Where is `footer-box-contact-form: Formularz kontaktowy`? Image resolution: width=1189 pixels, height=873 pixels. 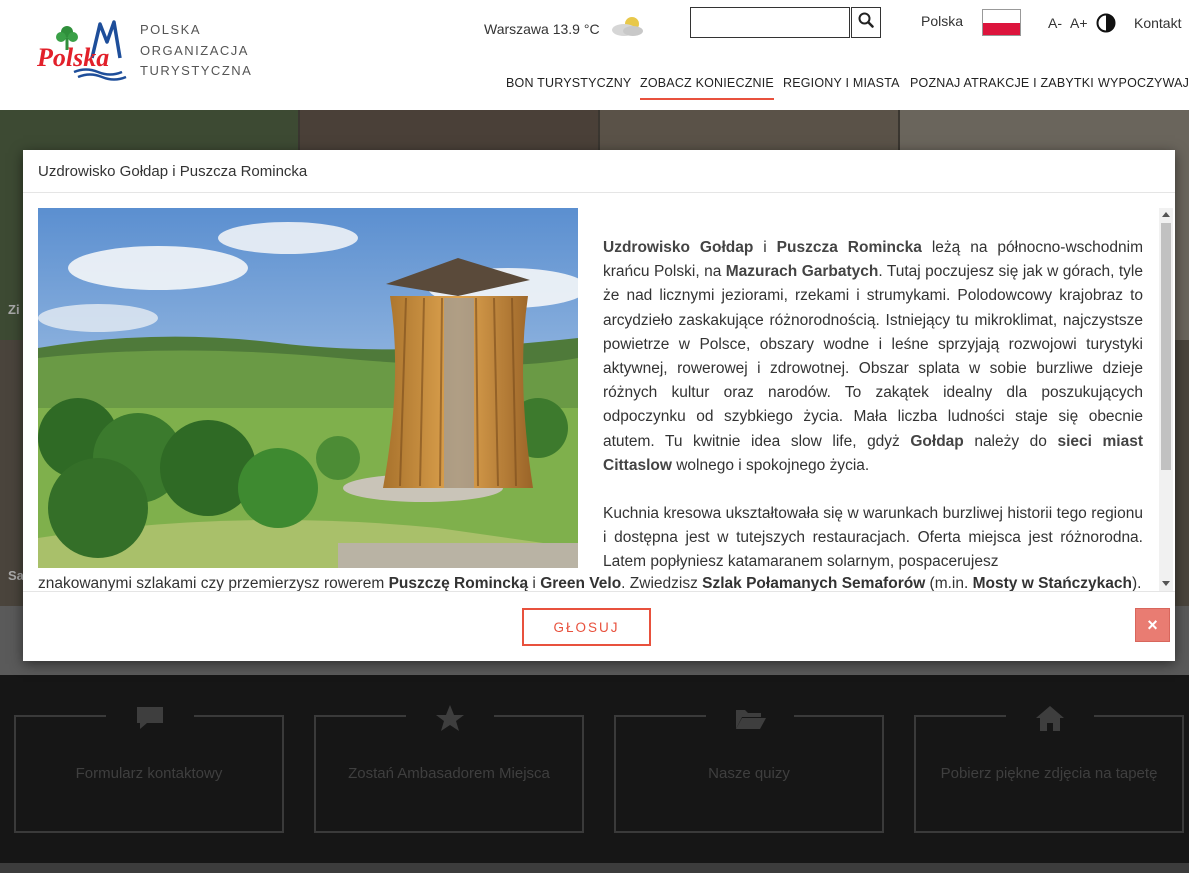
footer-box-contact-form: Formularz kontaktowy is located at coordinates (149, 770).